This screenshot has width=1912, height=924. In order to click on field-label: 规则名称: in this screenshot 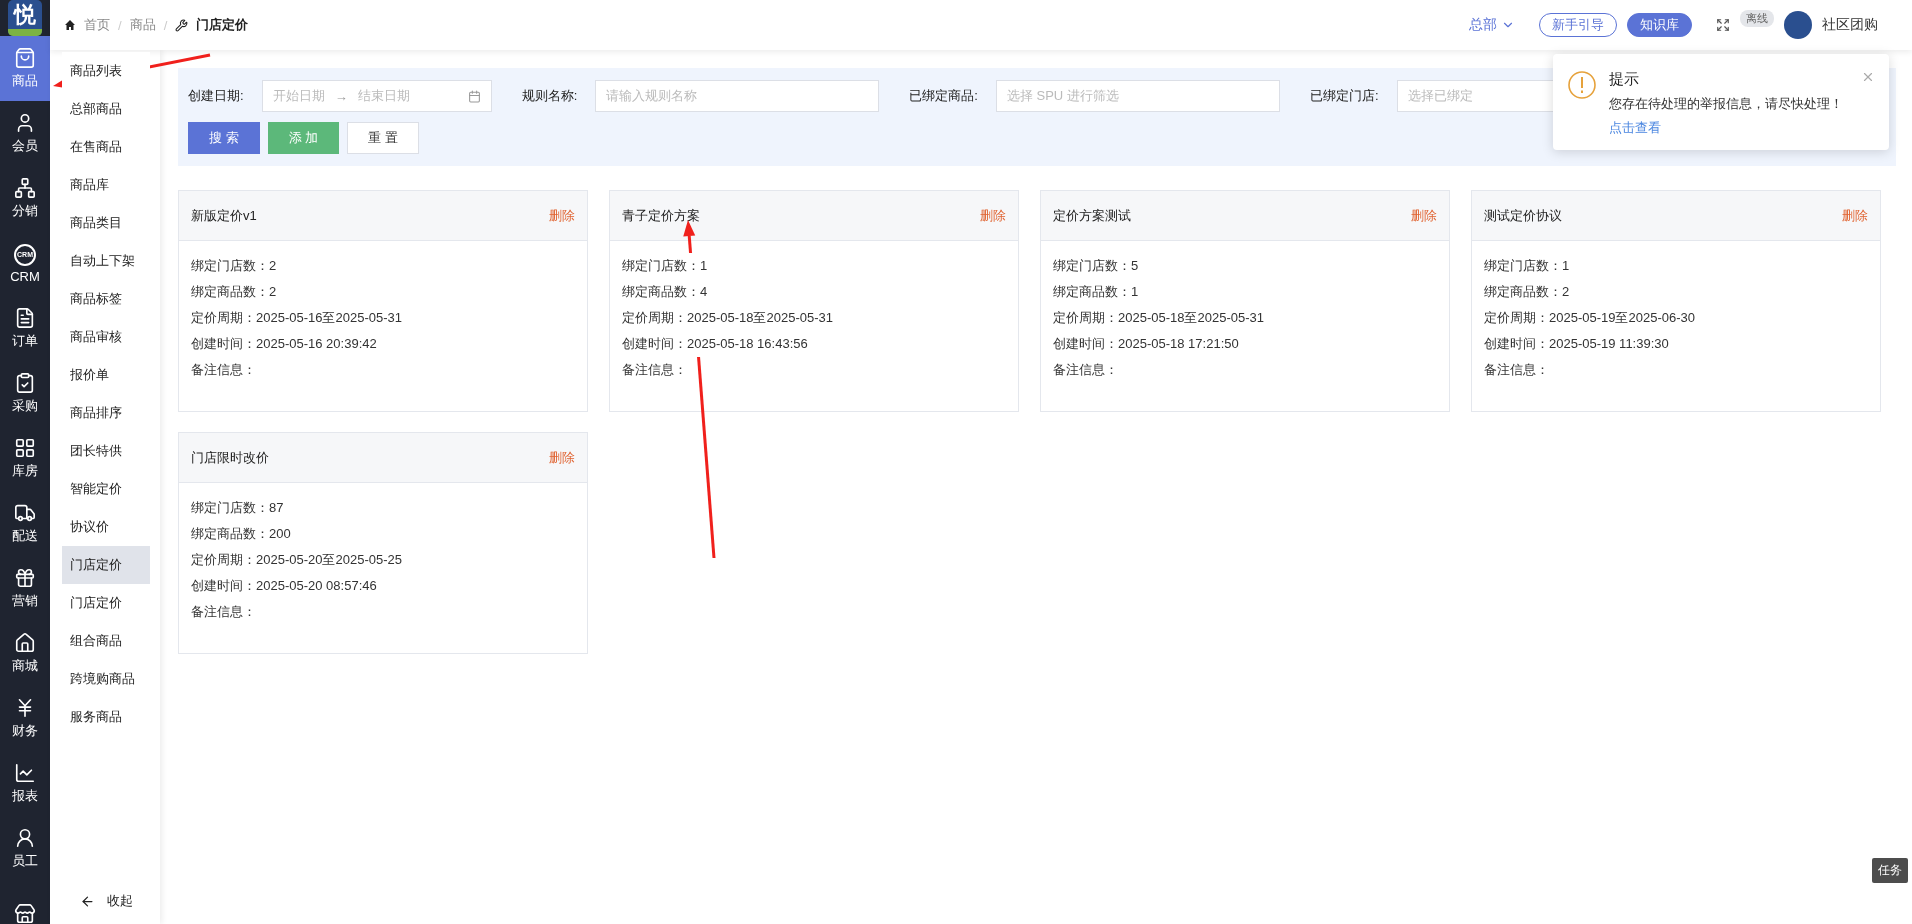, I will do `click(549, 96)`.